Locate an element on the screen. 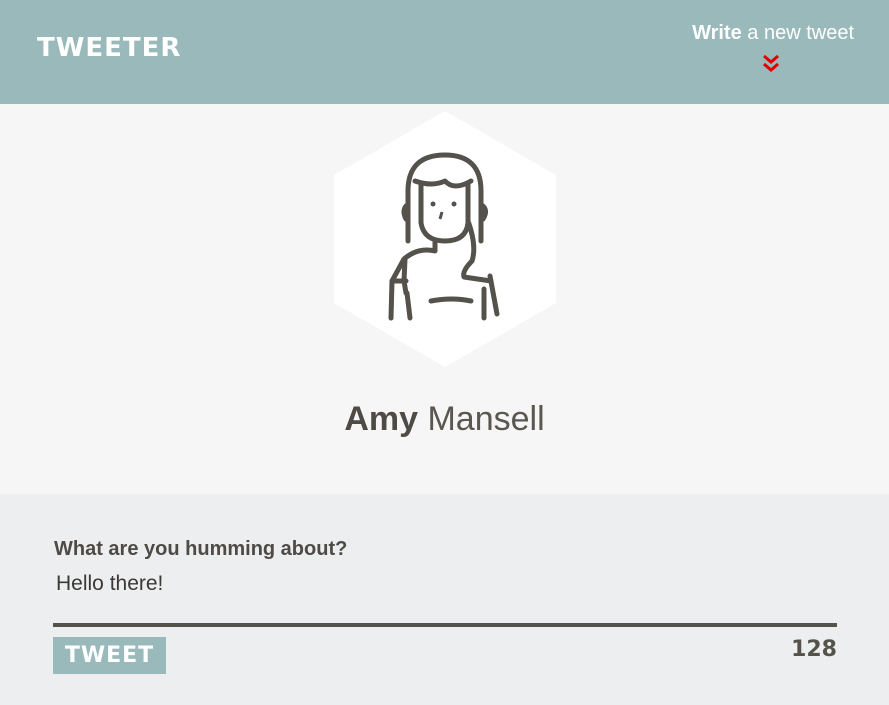  write-link-bold: Write is located at coordinates (717, 33).